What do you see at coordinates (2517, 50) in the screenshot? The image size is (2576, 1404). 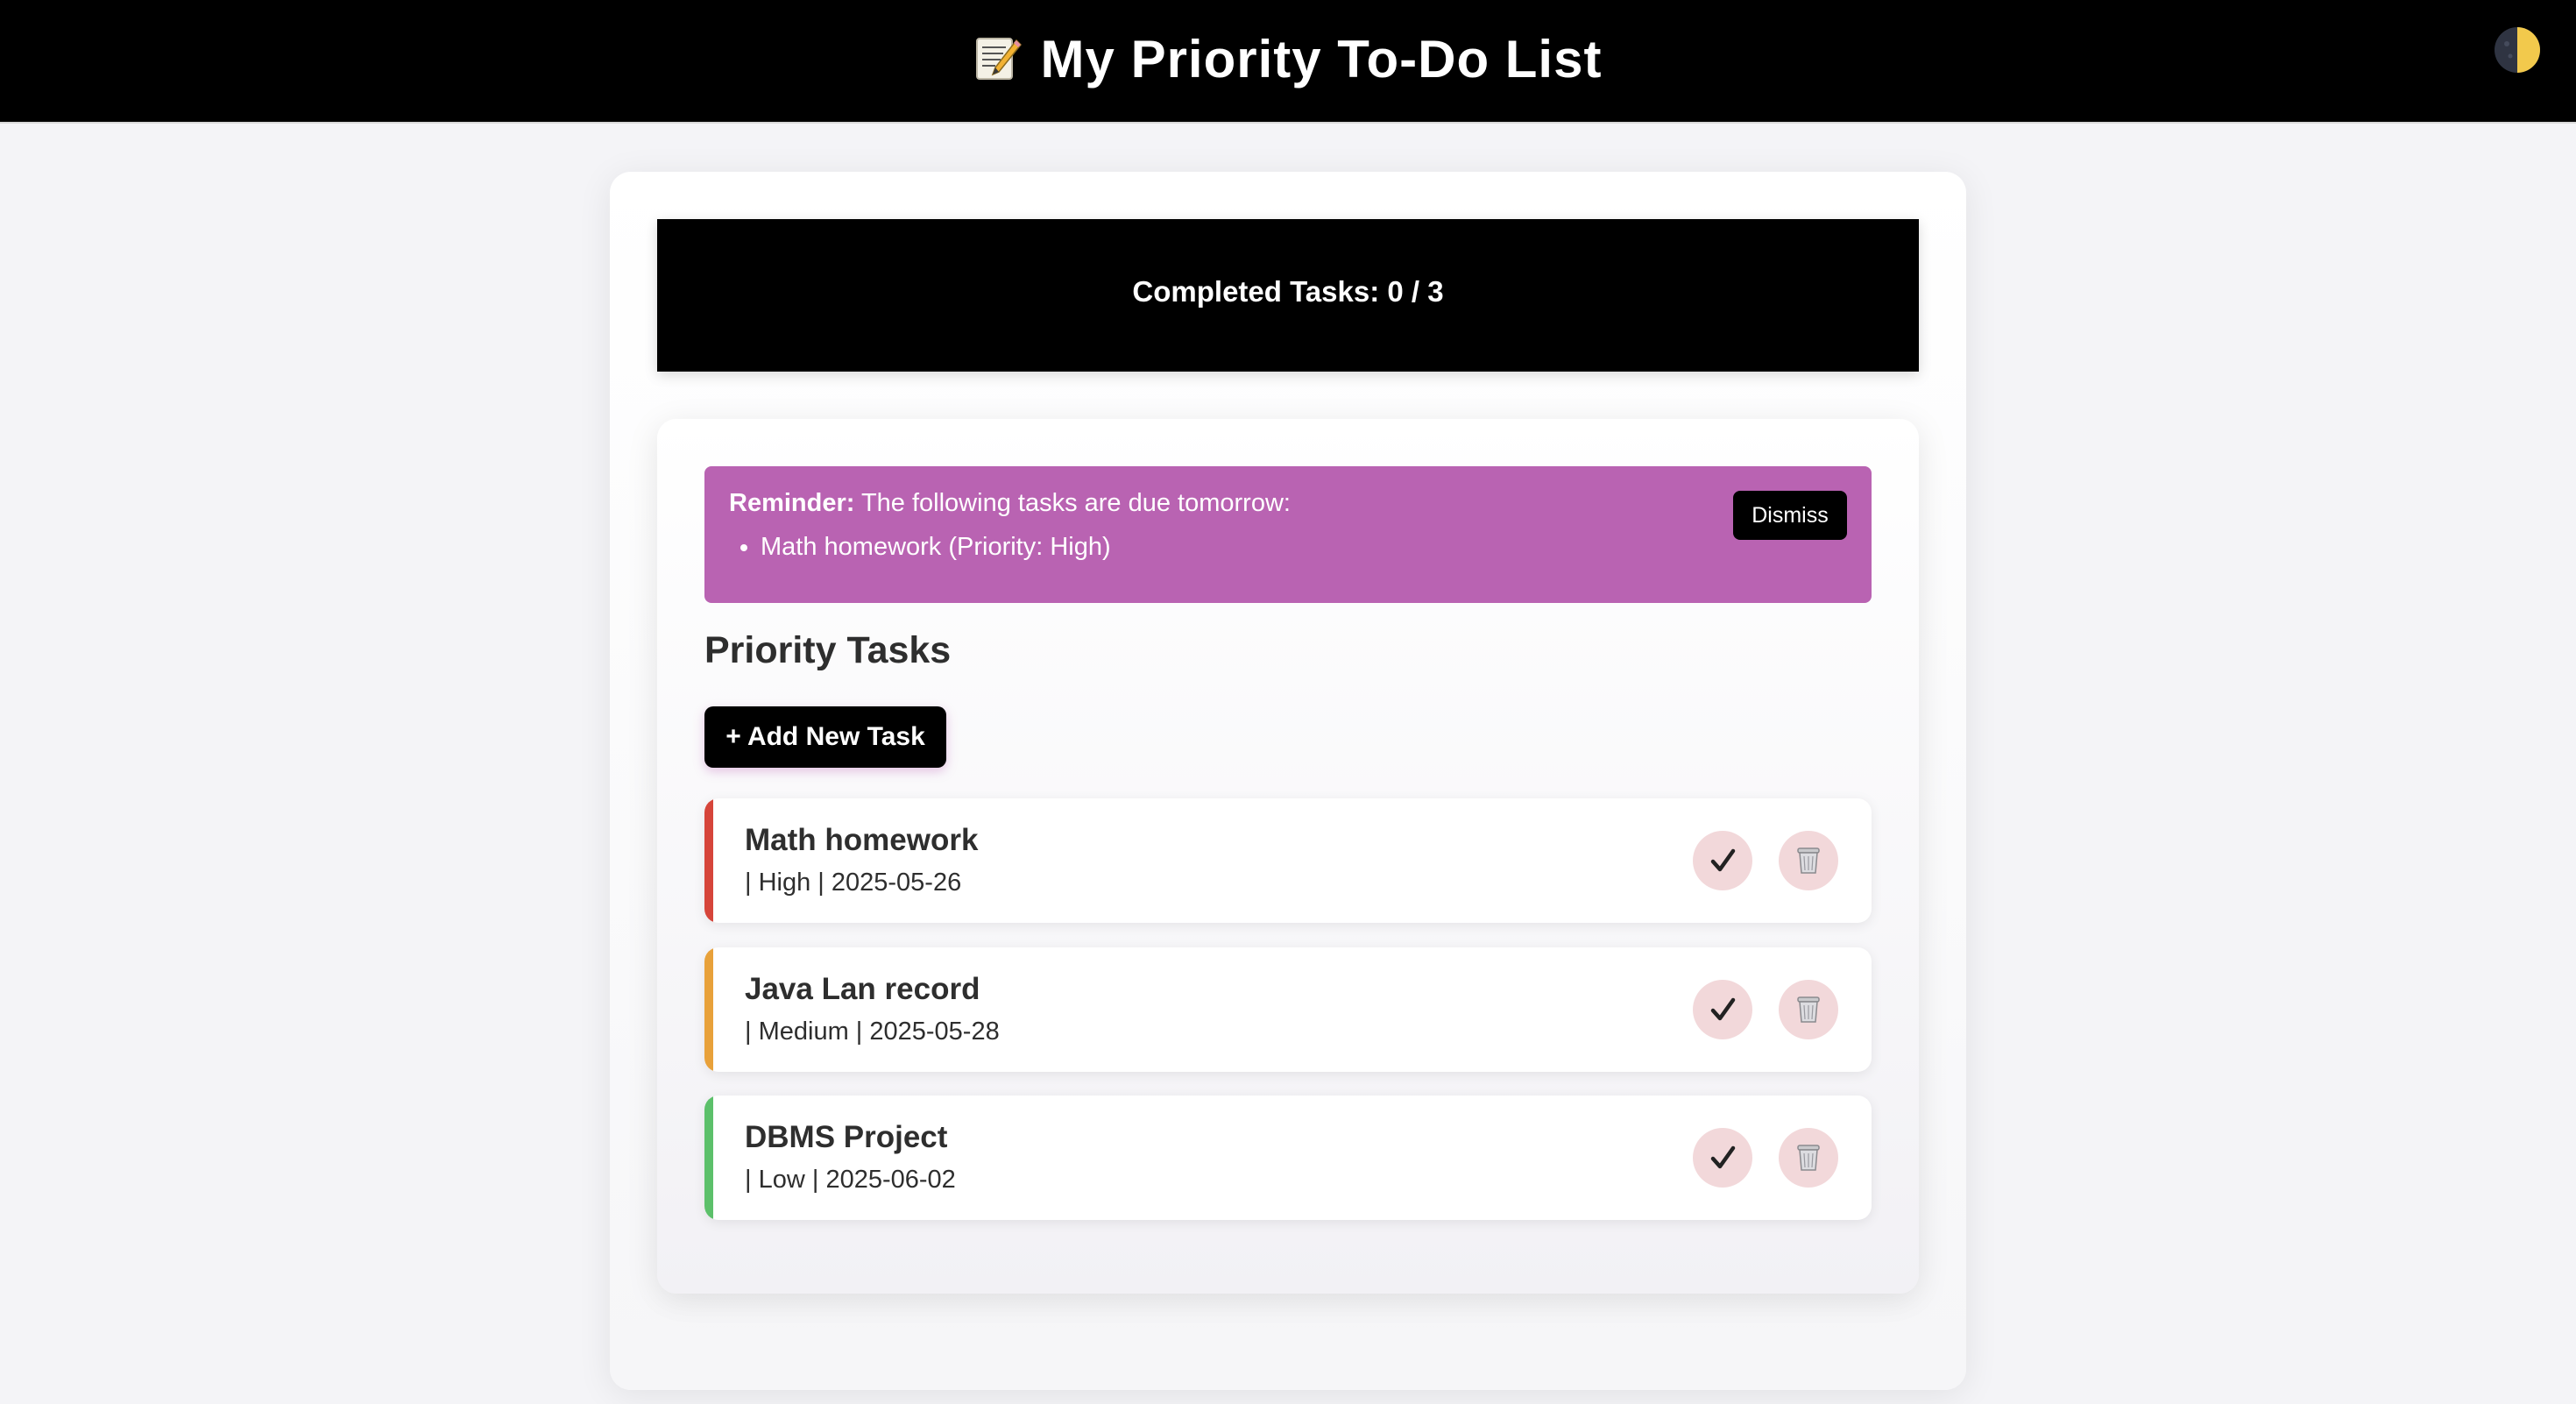 I see `half-moon-icon` at bounding box center [2517, 50].